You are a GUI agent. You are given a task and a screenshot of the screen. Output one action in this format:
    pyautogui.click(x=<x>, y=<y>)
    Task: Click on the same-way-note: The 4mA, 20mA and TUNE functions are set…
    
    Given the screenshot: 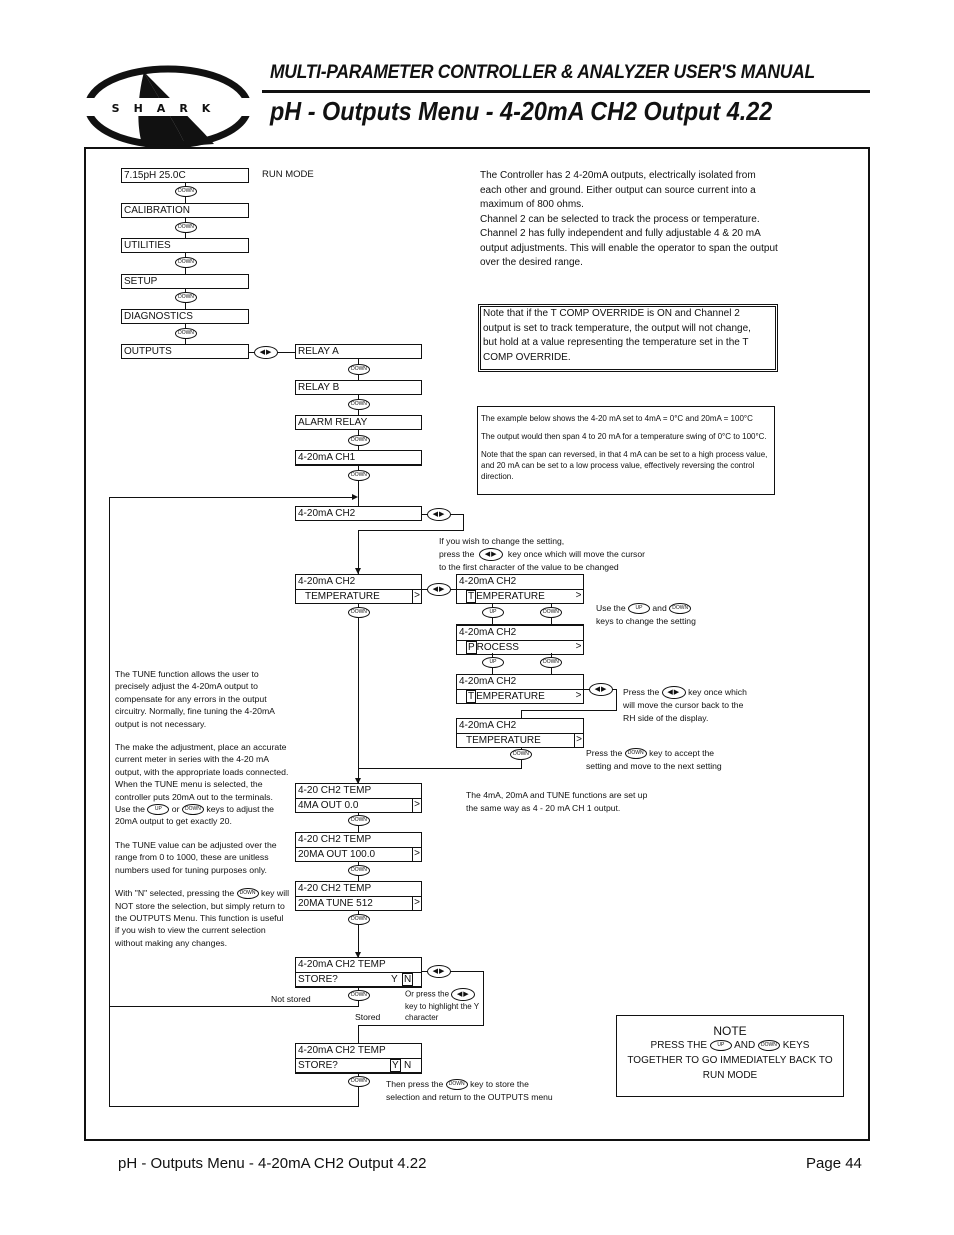 What is the action you would take?
    pyautogui.click(x=557, y=801)
    